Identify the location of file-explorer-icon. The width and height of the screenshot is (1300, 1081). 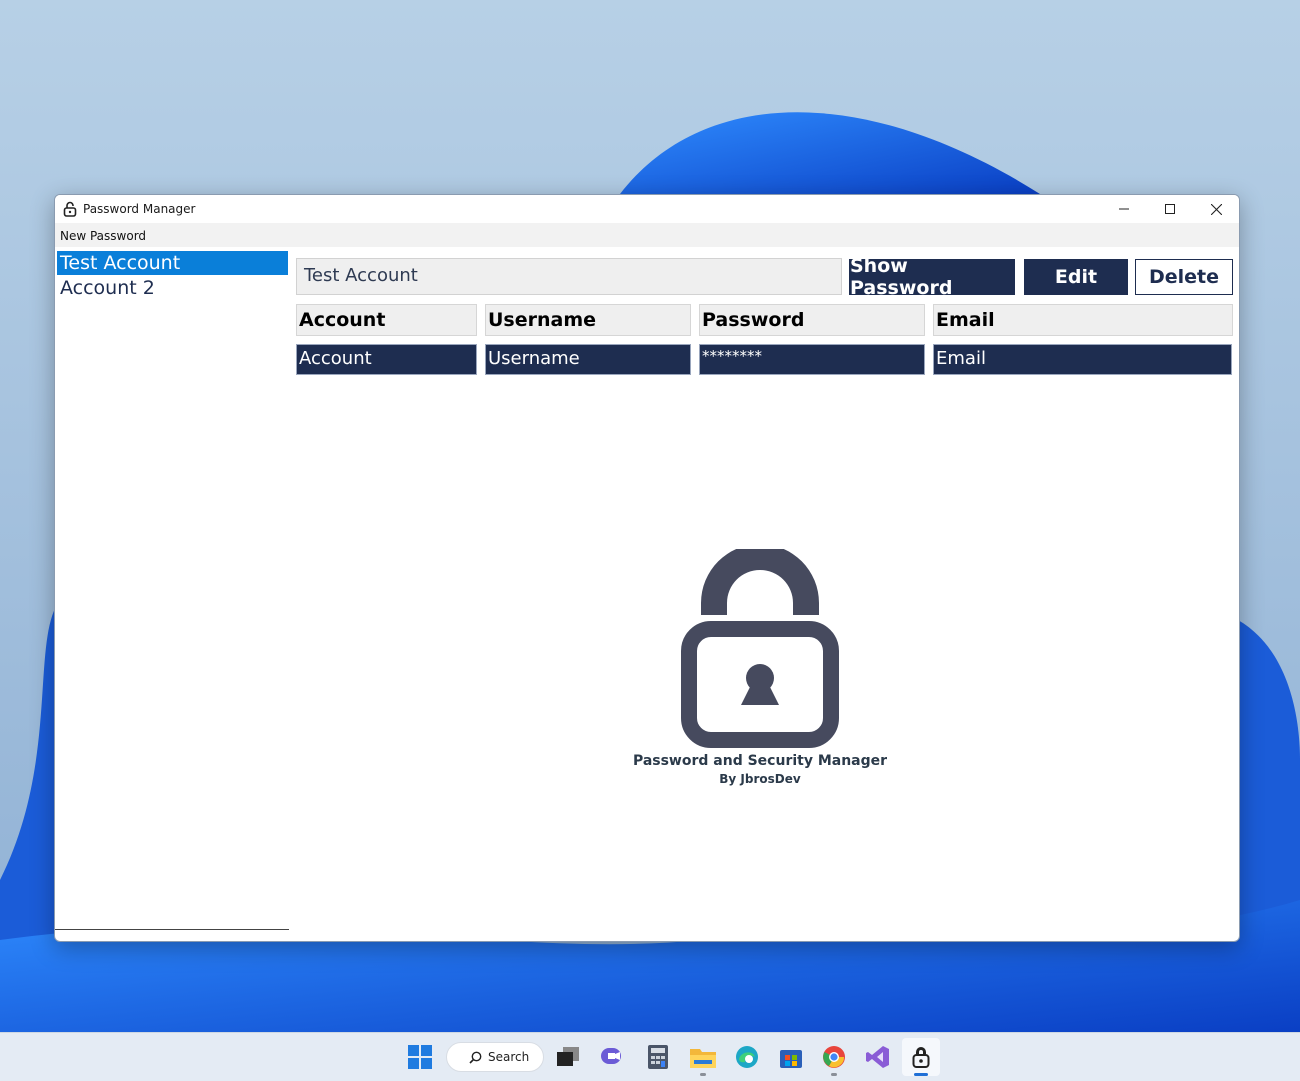
(703, 1057).